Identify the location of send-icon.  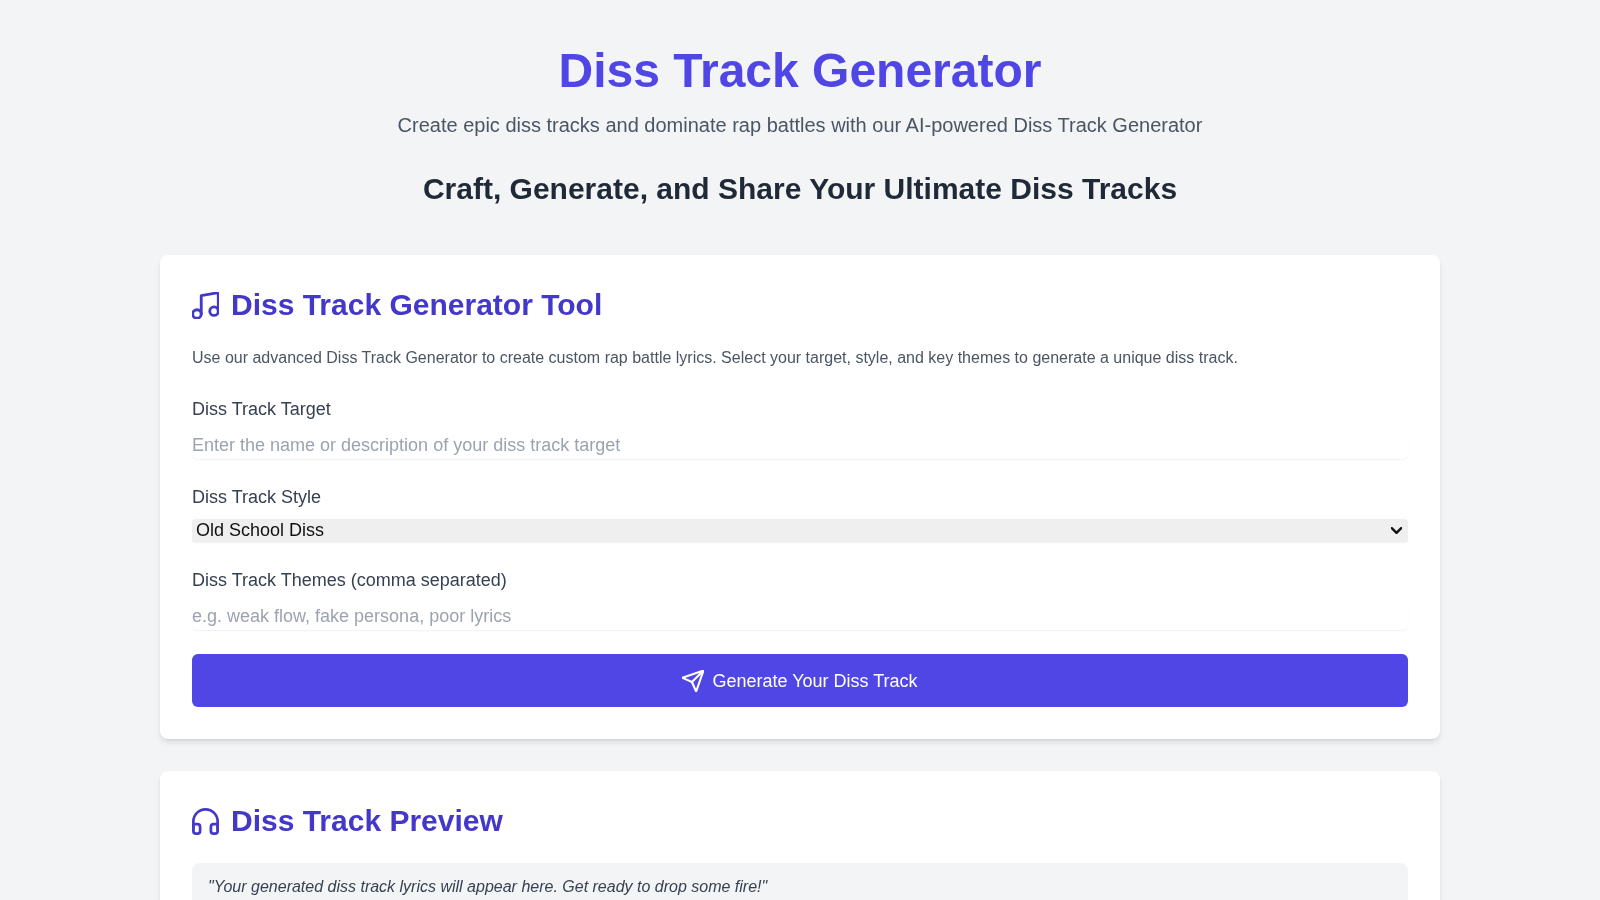
(693, 680).